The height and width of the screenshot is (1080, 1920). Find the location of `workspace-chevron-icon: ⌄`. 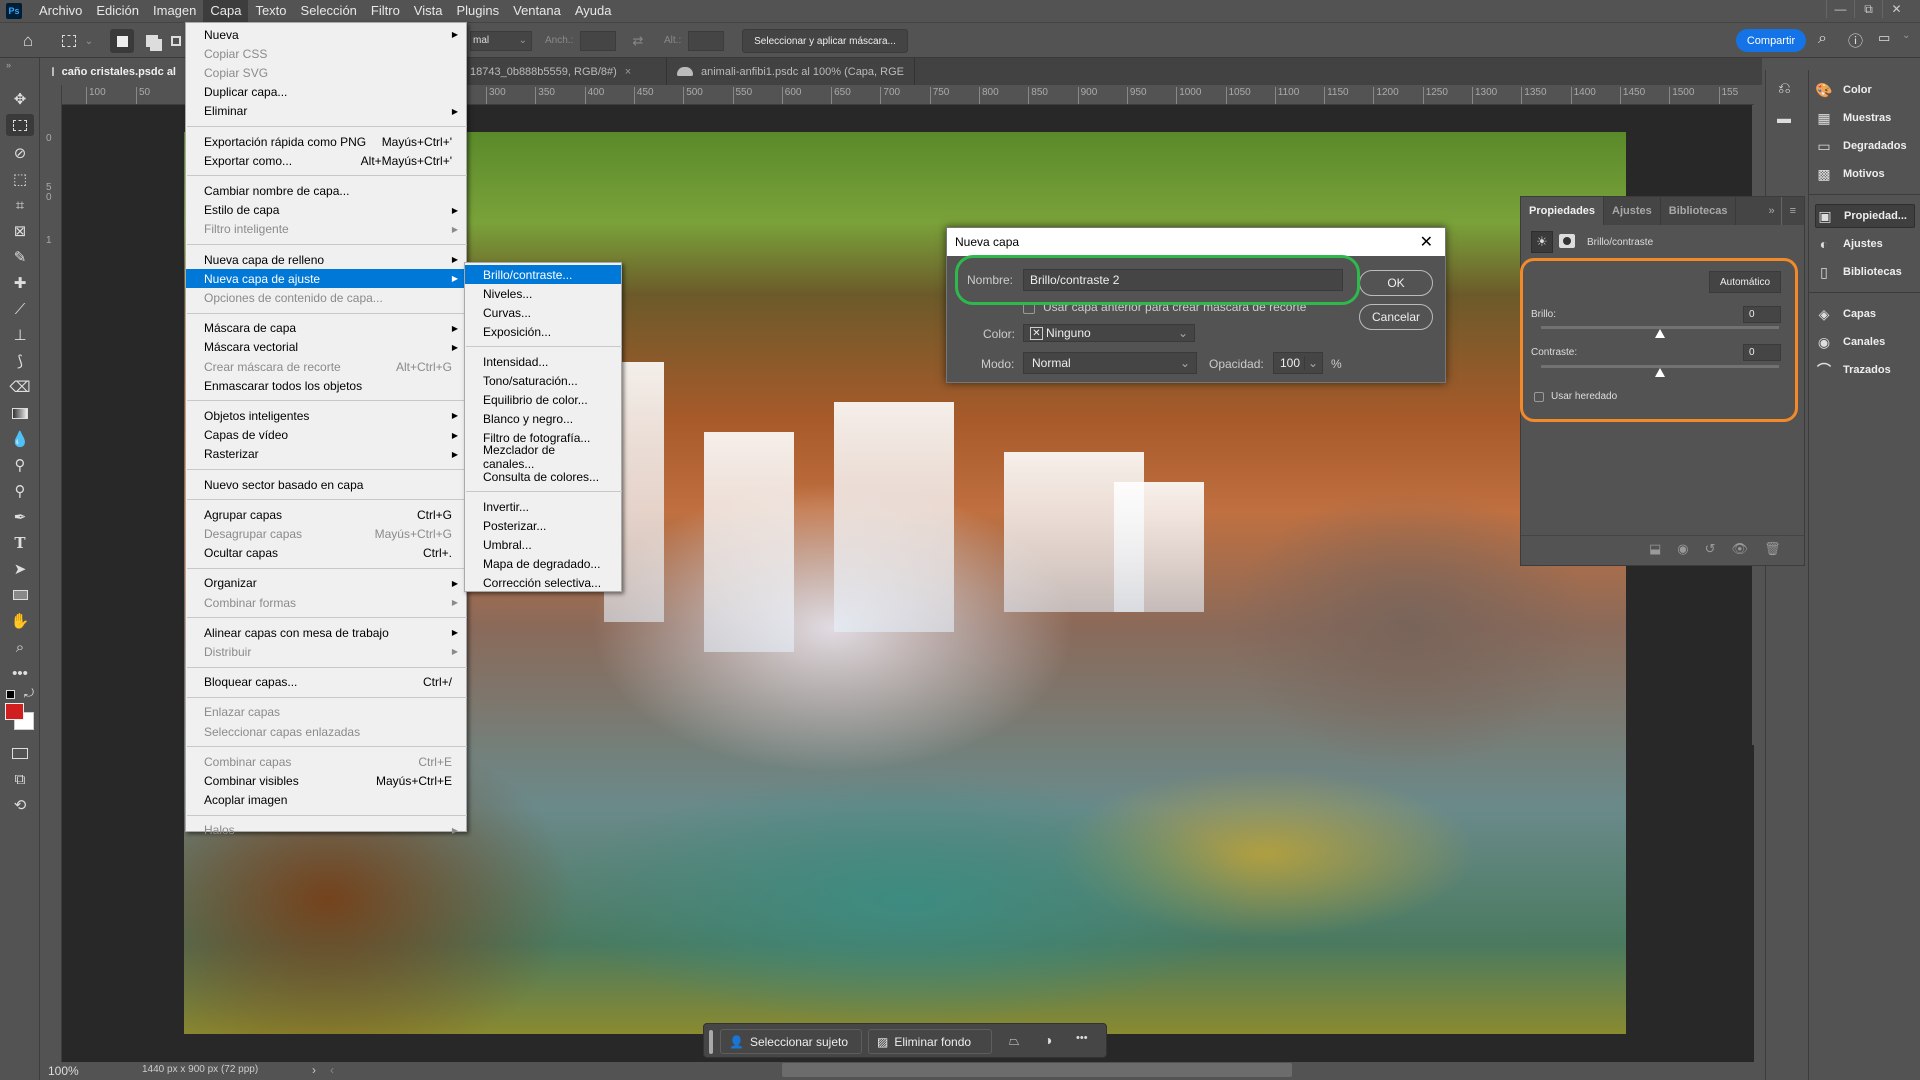

workspace-chevron-icon: ⌄ is located at coordinates (1906, 35).